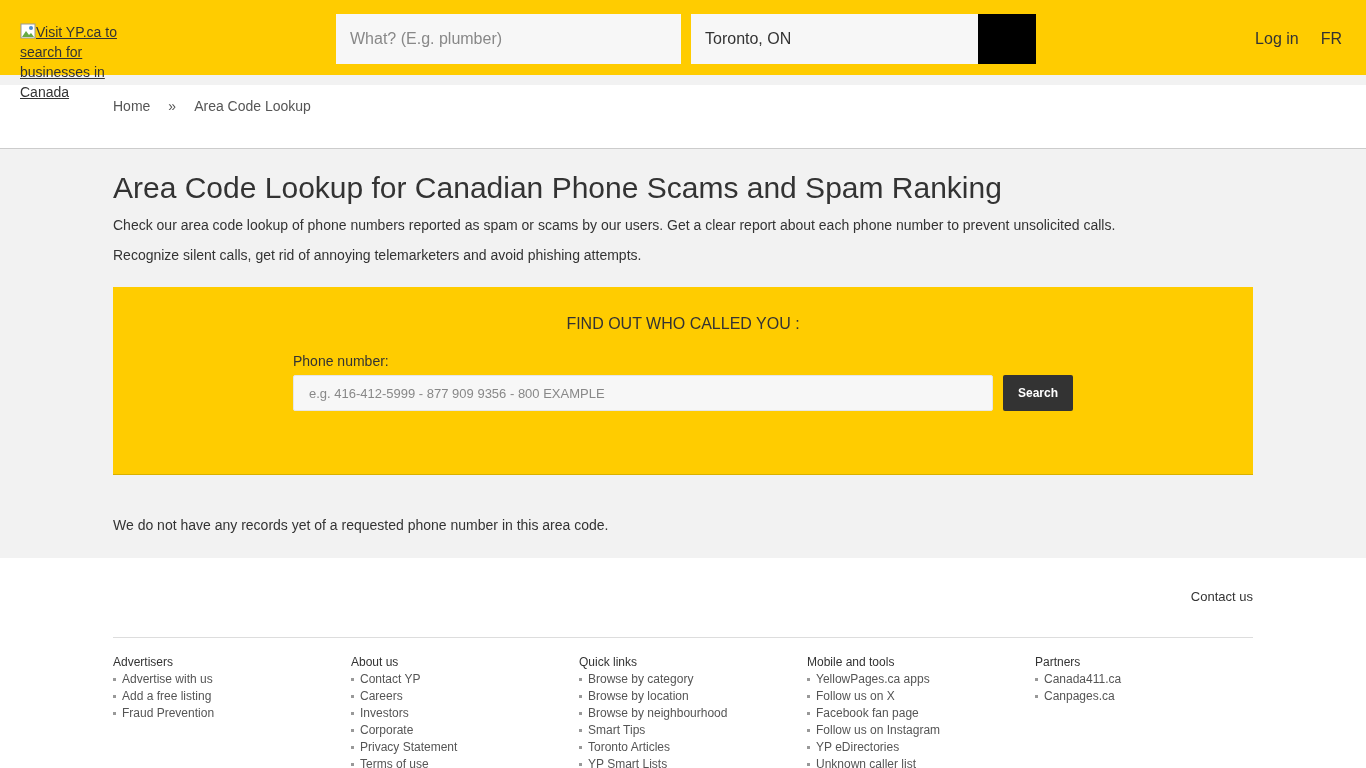  What do you see at coordinates (167, 696) in the screenshot?
I see `footer-link: Add a free listing` at bounding box center [167, 696].